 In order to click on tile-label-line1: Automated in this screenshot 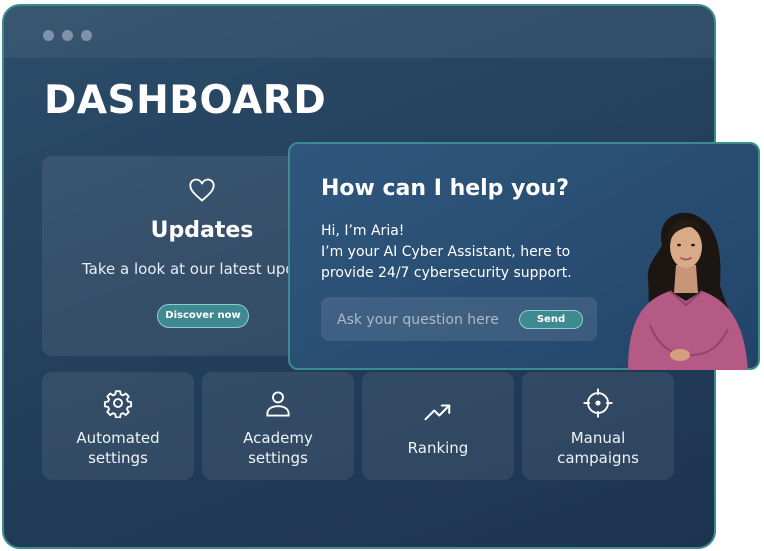, I will do `click(118, 438)`.